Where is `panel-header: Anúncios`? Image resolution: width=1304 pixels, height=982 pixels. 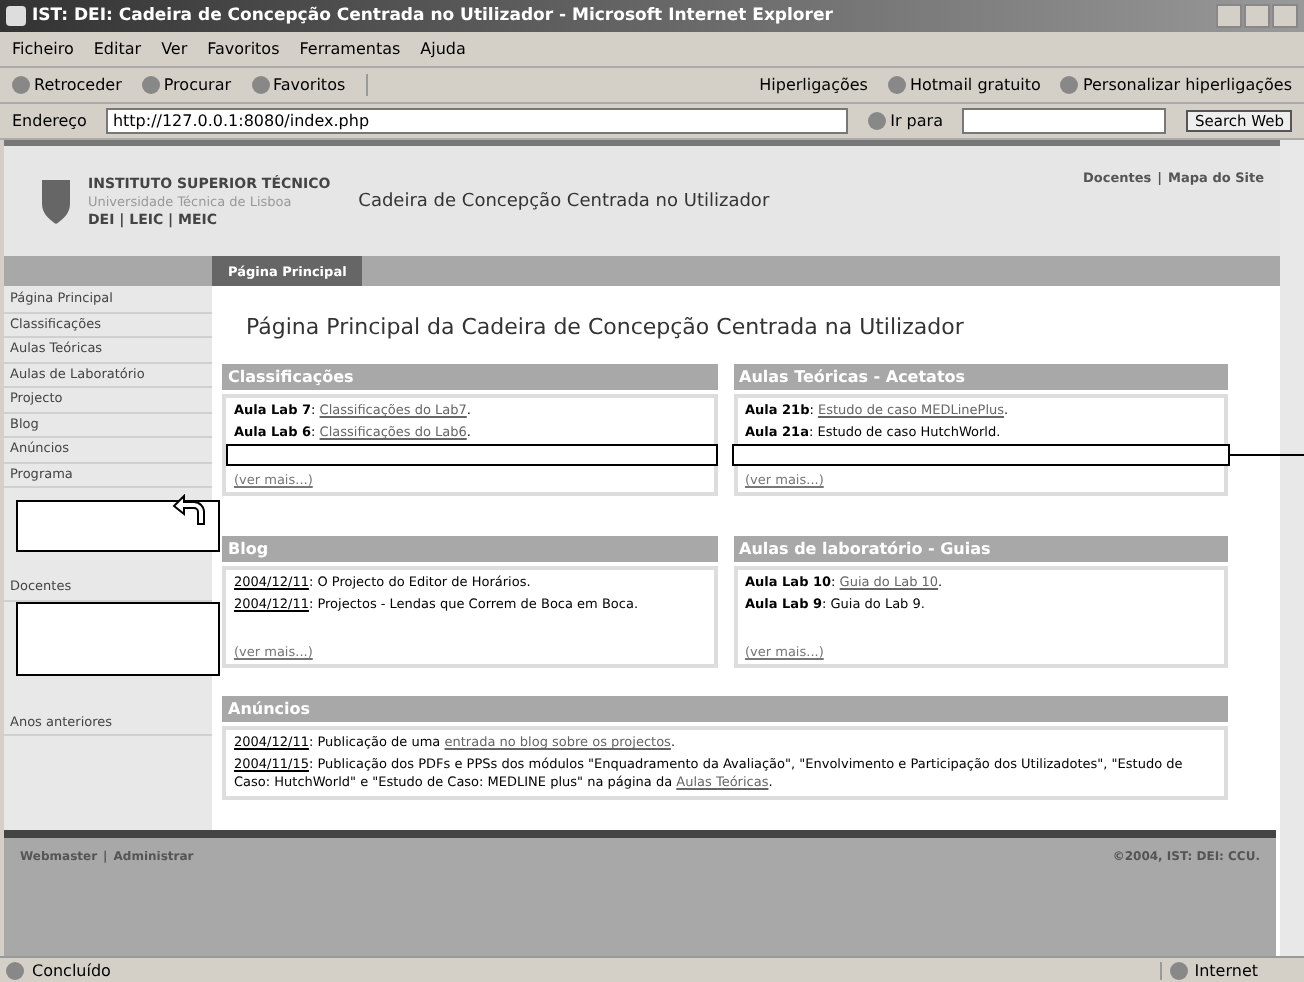
panel-header: Anúncios is located at coordinates (725, 709).